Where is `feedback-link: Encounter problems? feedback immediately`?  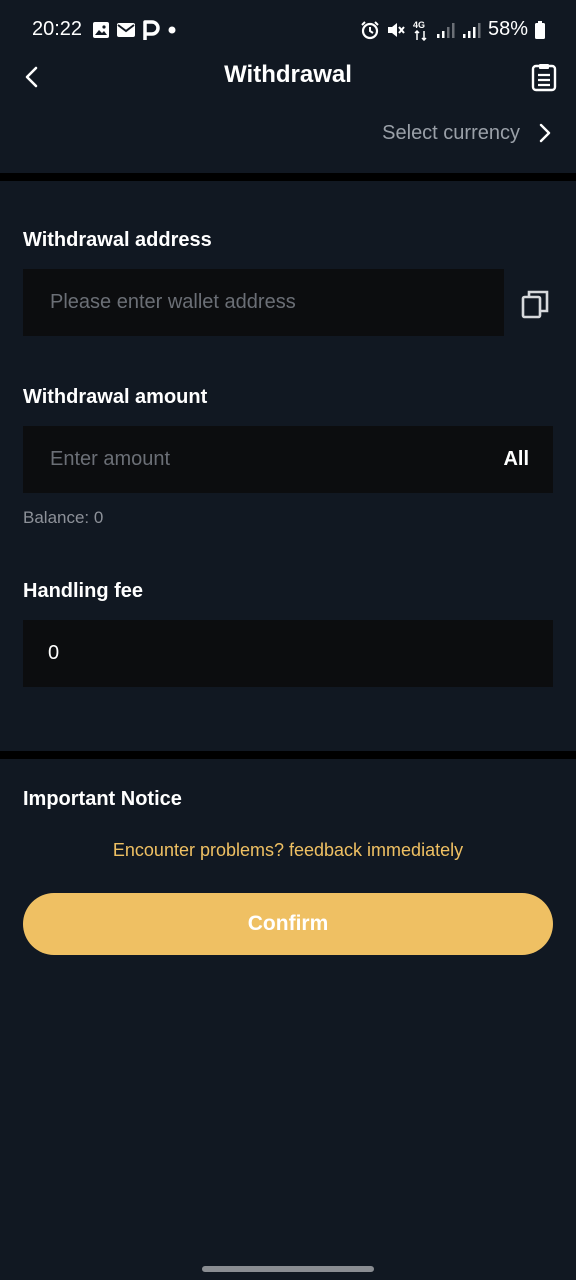 feedback-link: Encounter problems? feedback immediately is located at coordinates (288, 850).